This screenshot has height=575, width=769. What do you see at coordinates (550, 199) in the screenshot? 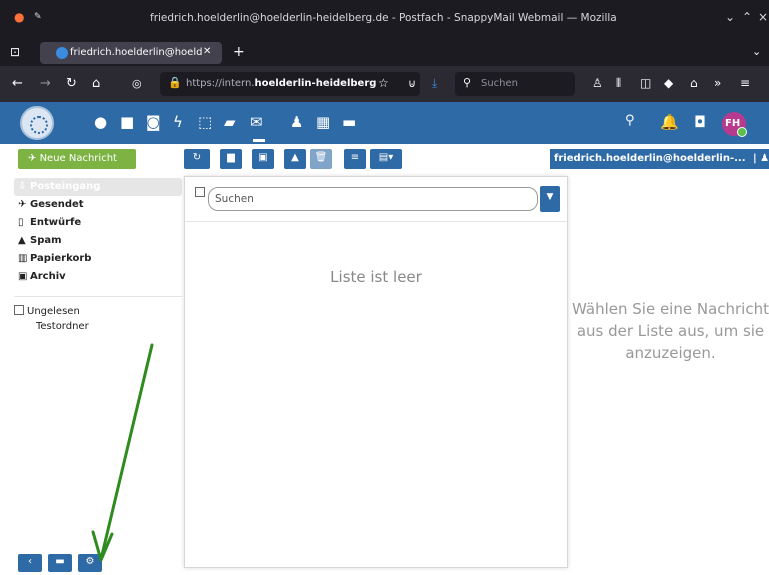
I see `search-options-button: ▼` at bounding box center [550, 199].